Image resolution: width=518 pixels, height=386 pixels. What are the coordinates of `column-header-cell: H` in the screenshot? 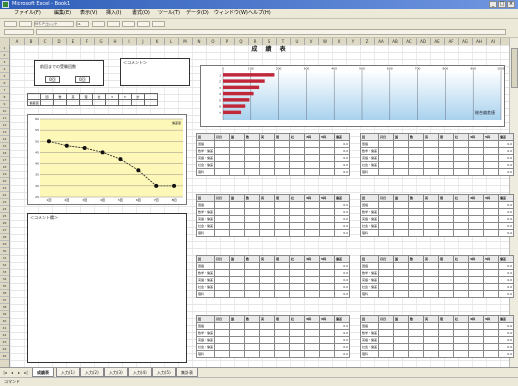 It's located at (115, 41).